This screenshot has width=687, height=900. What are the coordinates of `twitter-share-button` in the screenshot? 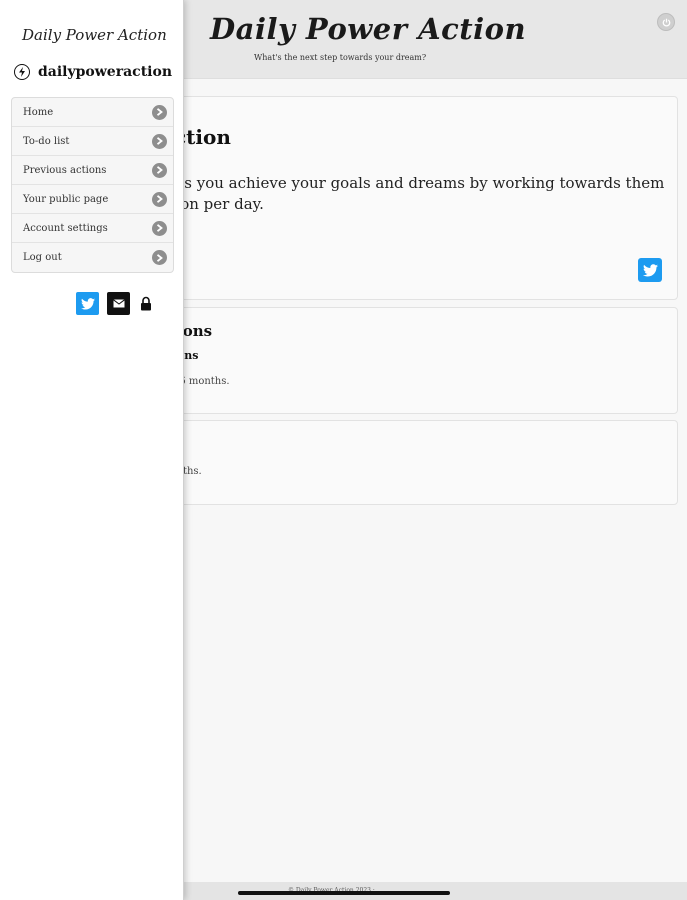 It's located at (650, 270).